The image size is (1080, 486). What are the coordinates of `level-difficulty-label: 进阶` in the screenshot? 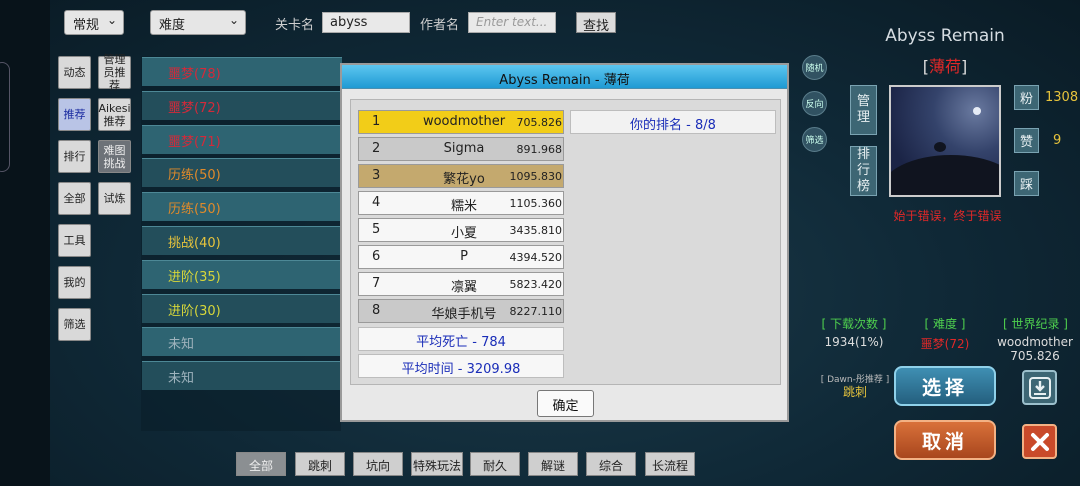 It's located at (181, 277).